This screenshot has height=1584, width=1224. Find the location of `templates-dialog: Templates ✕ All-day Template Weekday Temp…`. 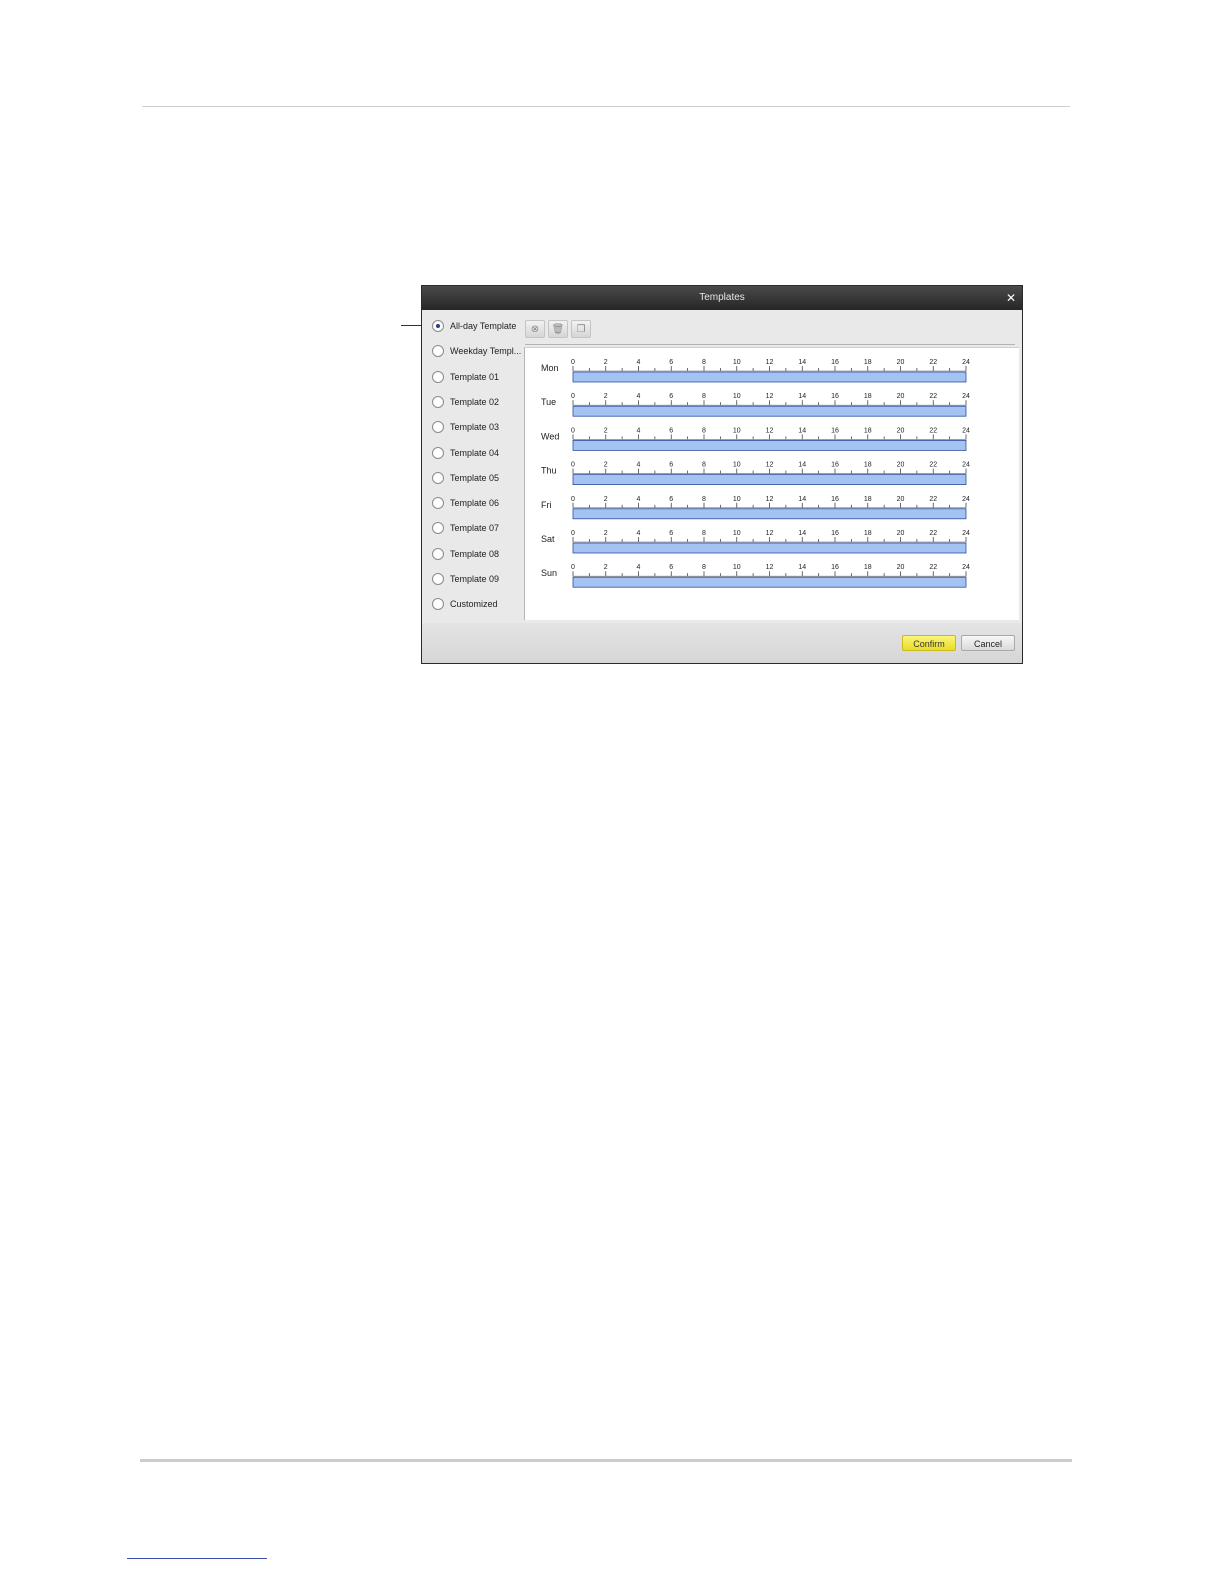

templates-dialog: Templates ✕ All-day Template Weekday Temp… is located at coordinates (722, 474).